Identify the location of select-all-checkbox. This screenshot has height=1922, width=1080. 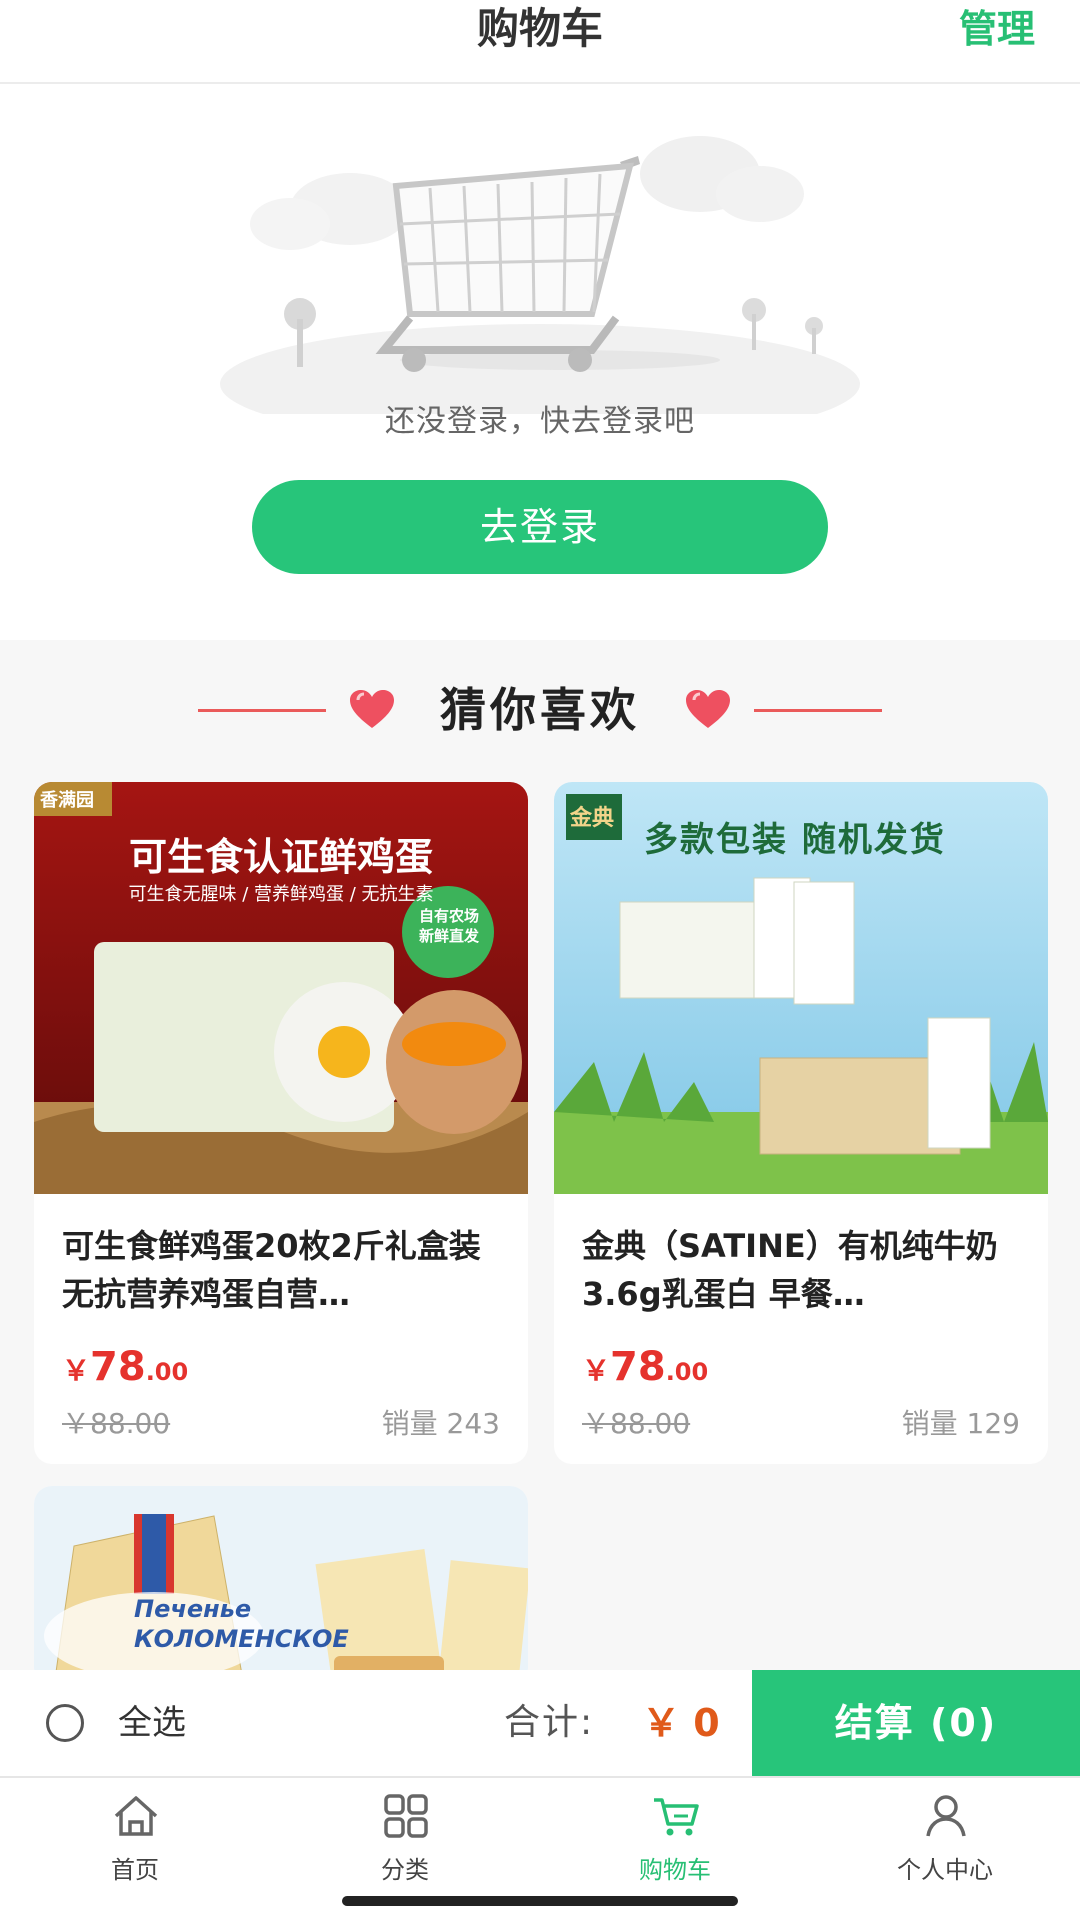
(65, 1723).